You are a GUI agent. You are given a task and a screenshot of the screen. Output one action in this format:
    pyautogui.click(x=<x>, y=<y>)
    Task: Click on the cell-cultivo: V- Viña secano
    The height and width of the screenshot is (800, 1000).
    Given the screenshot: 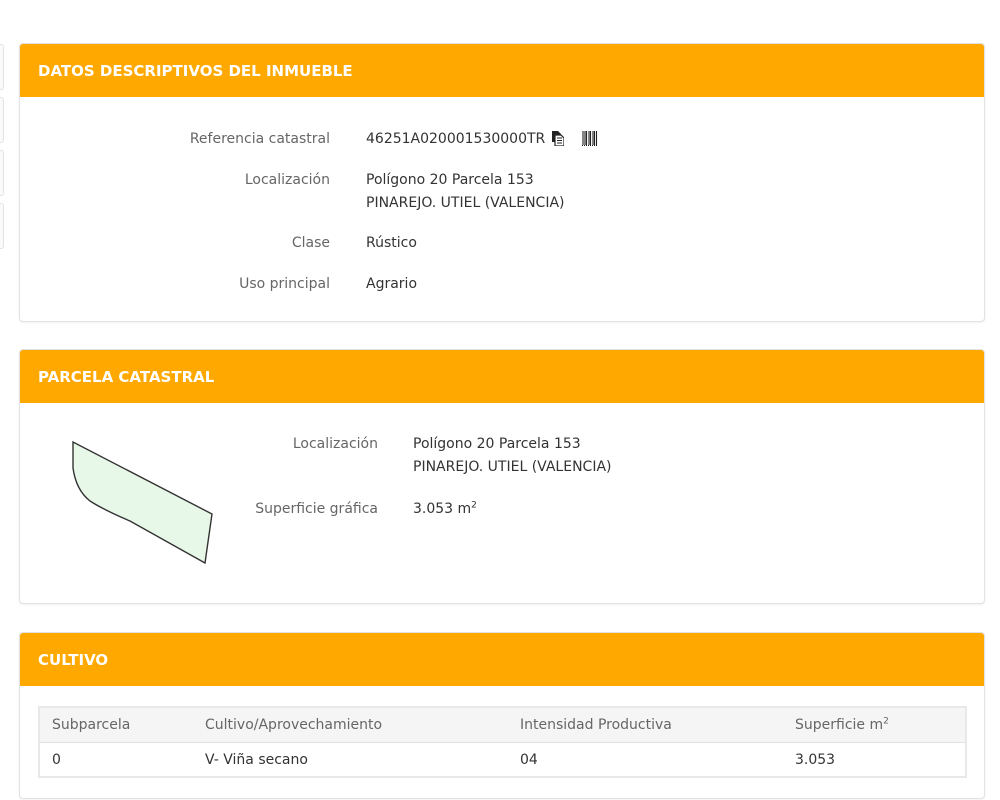 What is the action you would take?
    pyautogui.click(x=256, y=759)
    